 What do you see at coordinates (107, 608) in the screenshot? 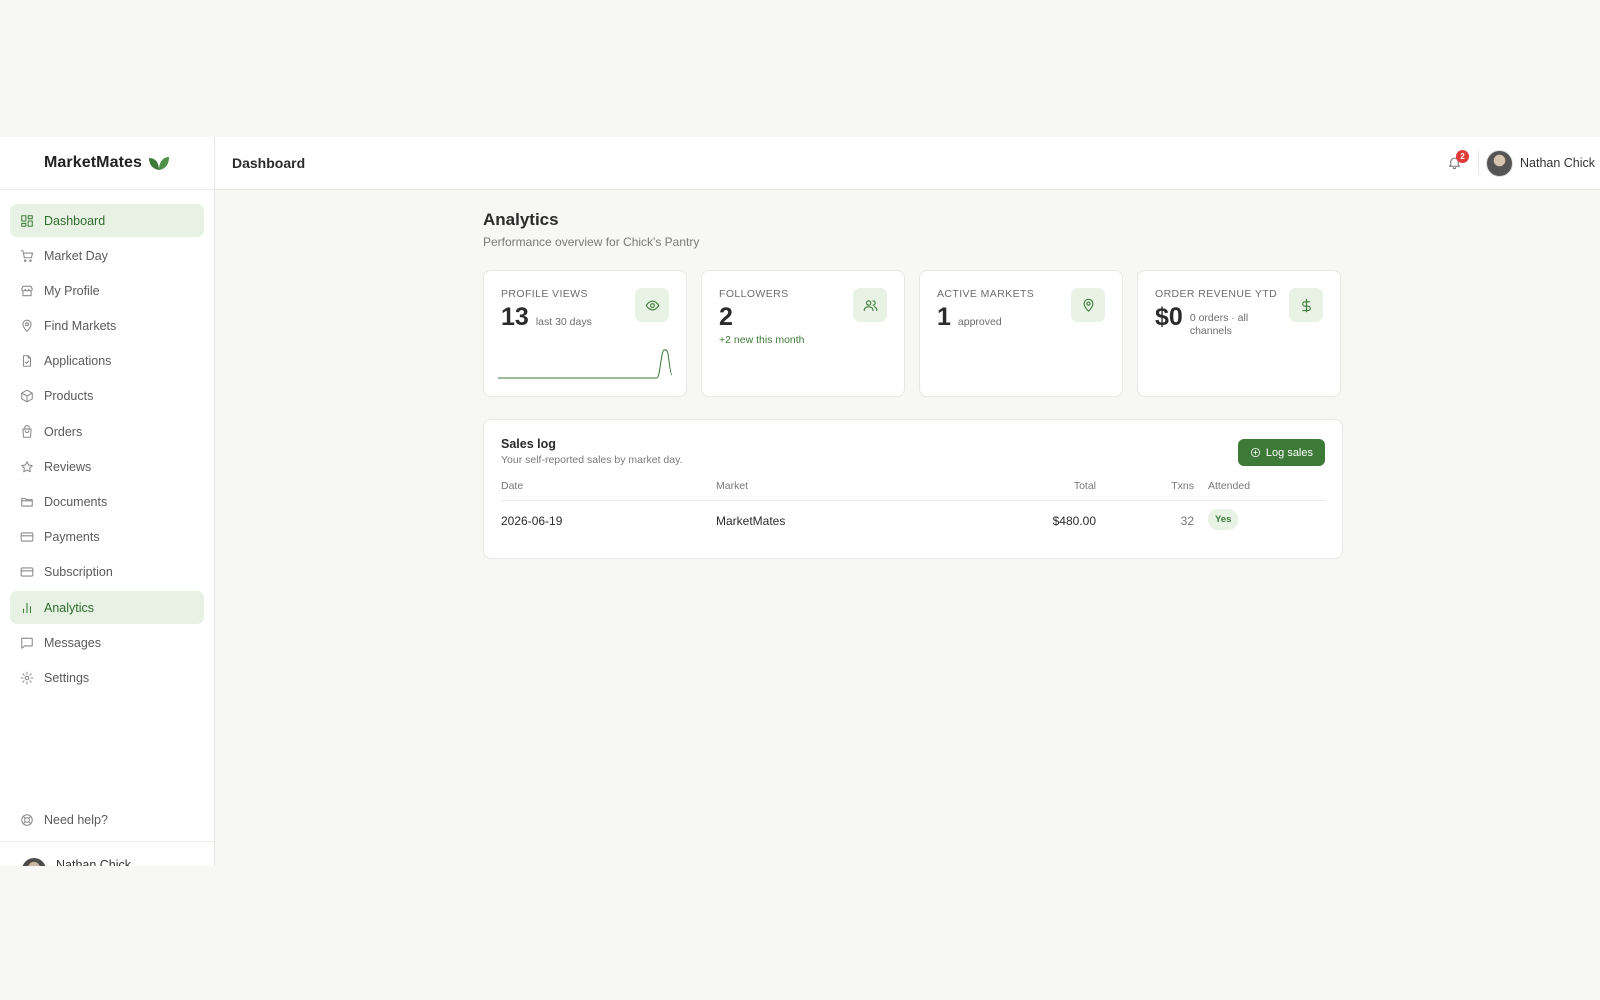
I see `sidebar-item-analytics: Analytics` at bounding box center [107, 608].